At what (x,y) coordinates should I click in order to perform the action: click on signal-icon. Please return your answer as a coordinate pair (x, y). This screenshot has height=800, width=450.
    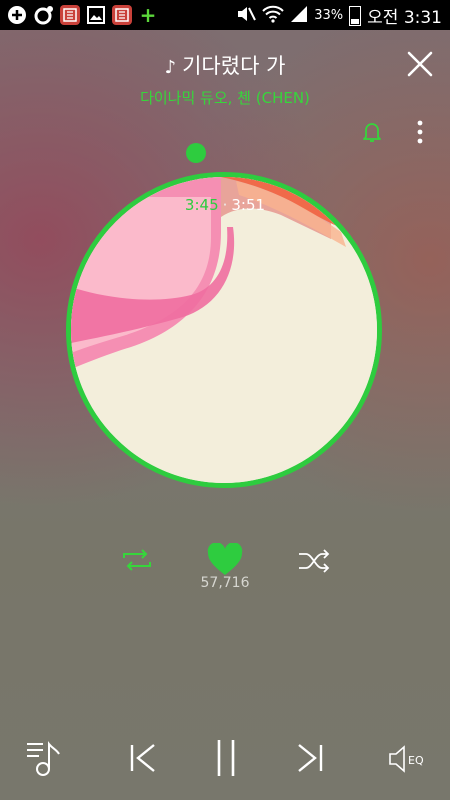
    Looking at the image, I should click on (299, 16).